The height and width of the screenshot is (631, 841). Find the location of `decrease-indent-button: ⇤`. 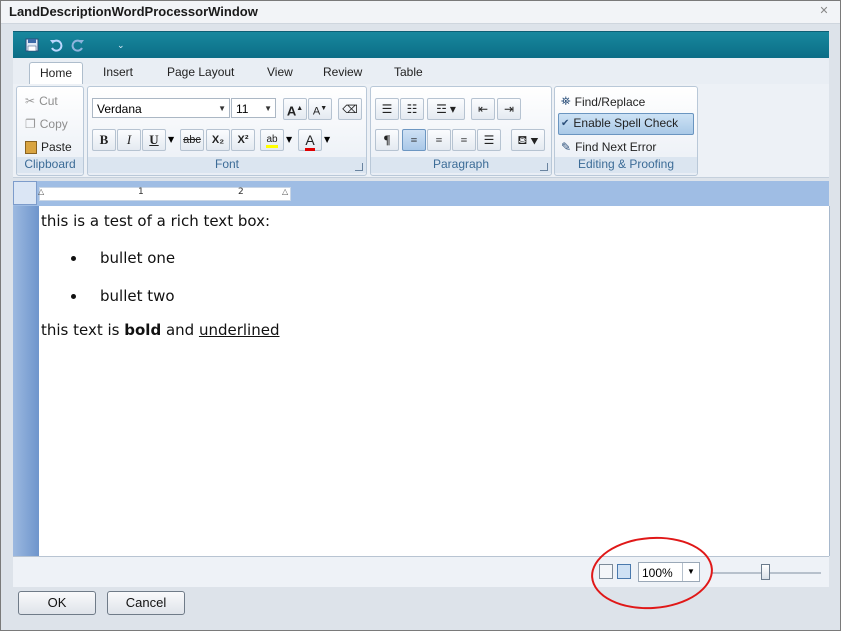

decrease-indent-button: ⇤ is located at coordinates (483, 109).